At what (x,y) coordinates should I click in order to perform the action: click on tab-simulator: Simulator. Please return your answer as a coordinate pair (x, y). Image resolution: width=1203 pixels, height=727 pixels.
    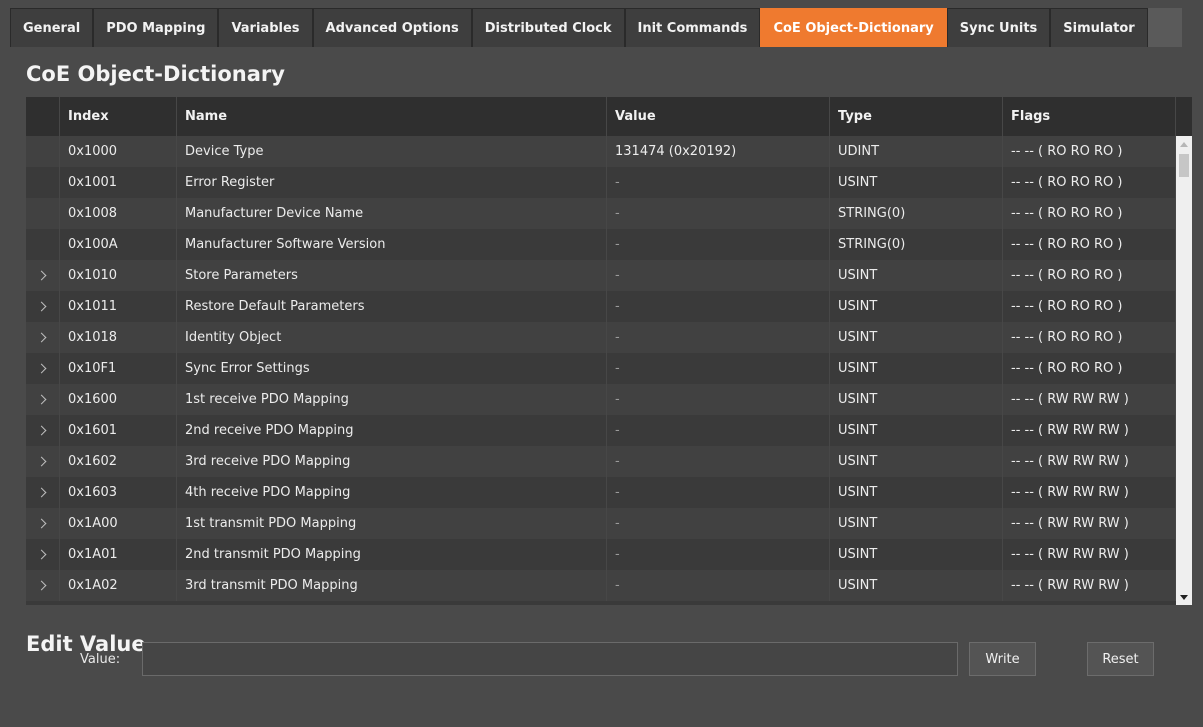
    Looking at the image, I should click on (1099, 27).